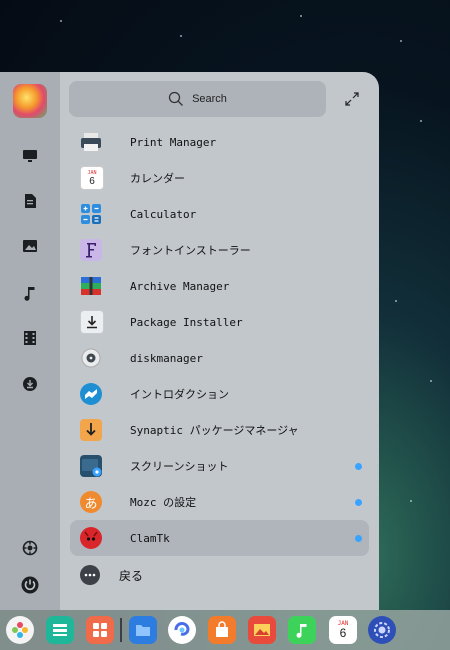 The width and height of the screenshot is (450, 650). What do you see at coordinates (90, 575) in the screenshot?
I see `more-icon` at bounding box center [90, 575].